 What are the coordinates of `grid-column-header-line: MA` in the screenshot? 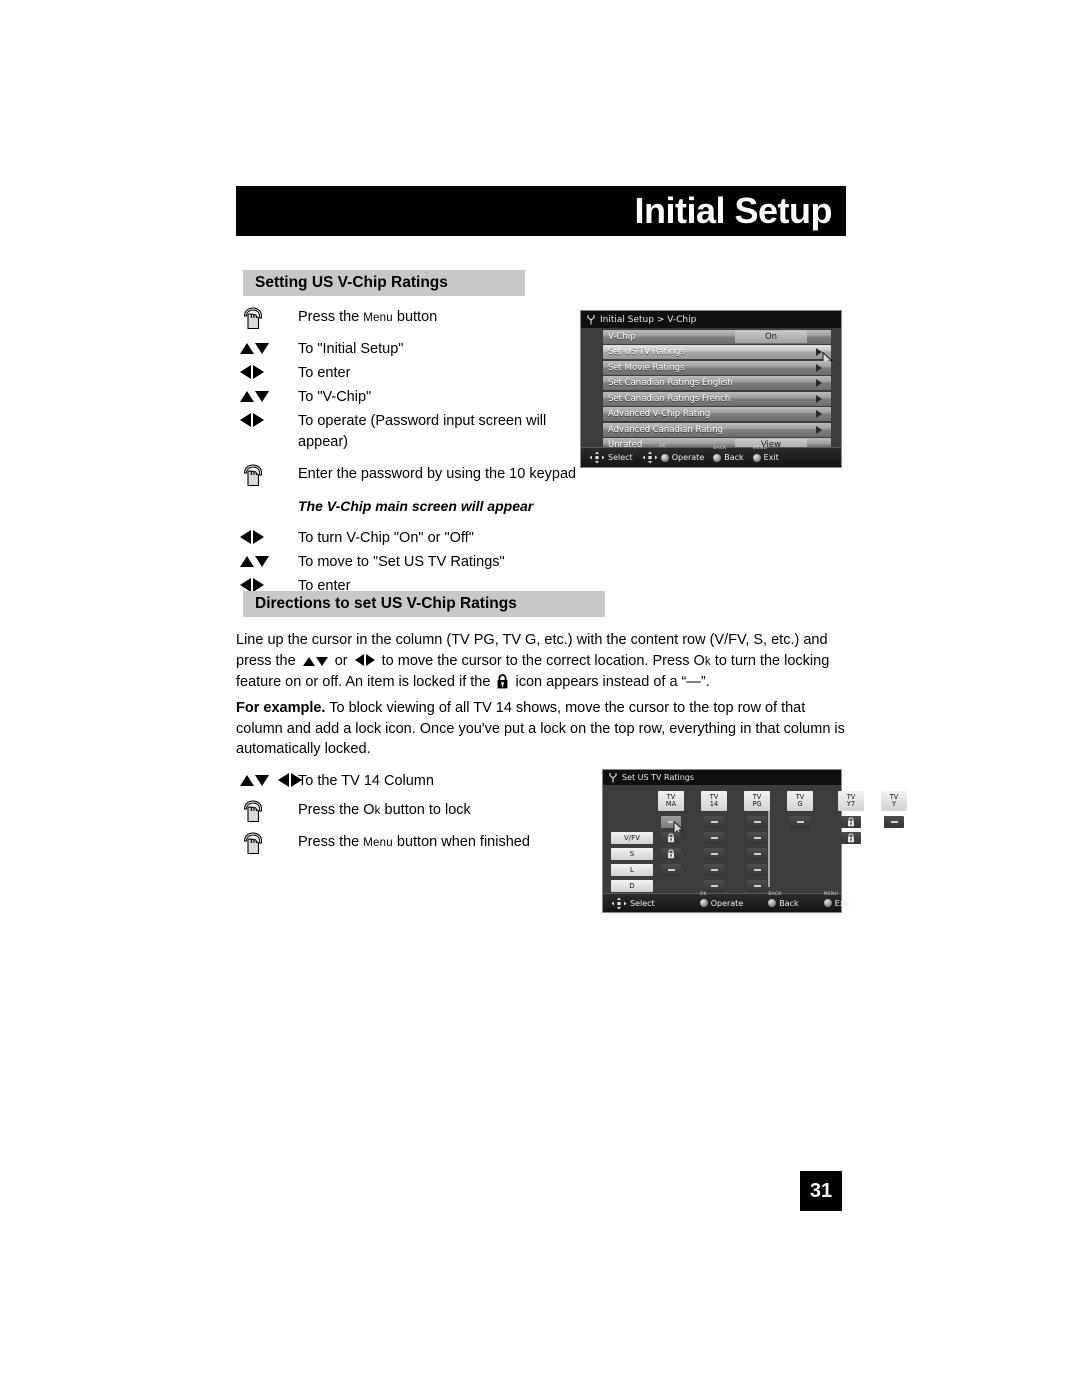 It's located at (671, 804).